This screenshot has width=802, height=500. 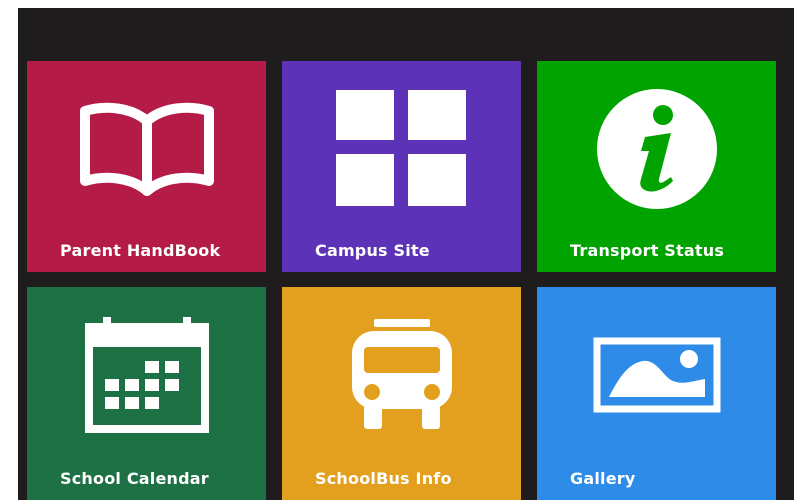 I want to click on tile-parent-handbook: Parent HandBook, so click(x=146, y=166).